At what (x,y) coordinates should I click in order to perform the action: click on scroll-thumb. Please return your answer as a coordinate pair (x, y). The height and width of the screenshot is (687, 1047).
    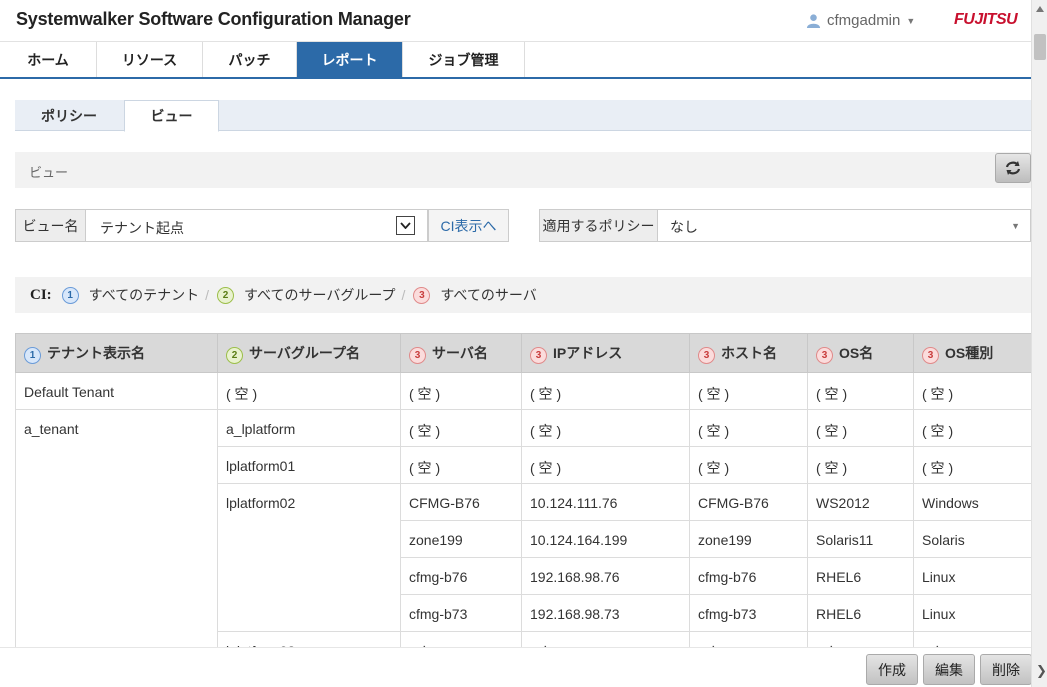
    Looking at the image, I should click on (1040, 47).